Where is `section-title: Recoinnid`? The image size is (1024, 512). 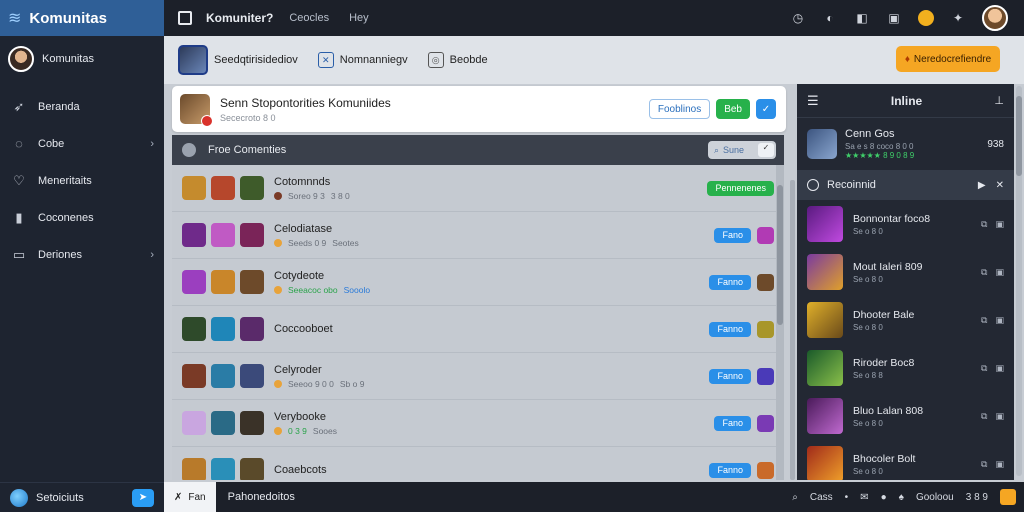 section-title: Recoinnid is located at coordinates (851, 185).